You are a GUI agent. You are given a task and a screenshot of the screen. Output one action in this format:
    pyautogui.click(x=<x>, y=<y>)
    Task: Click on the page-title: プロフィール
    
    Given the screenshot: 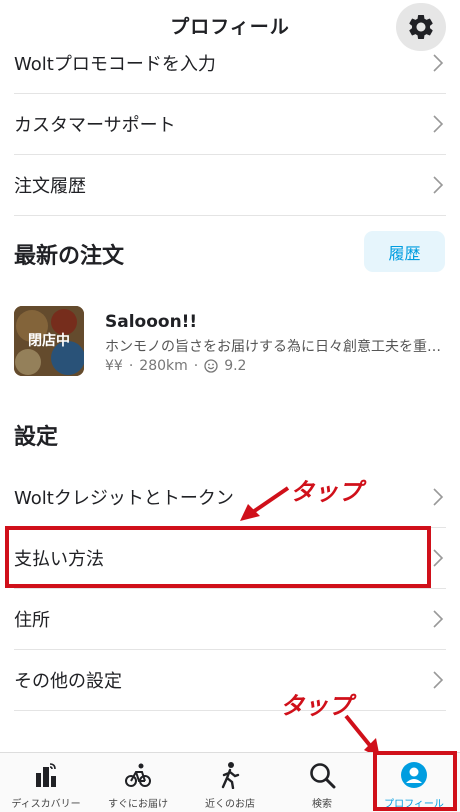 What is the action you would take?
    pyautogui.click(x=230, y=27)
    